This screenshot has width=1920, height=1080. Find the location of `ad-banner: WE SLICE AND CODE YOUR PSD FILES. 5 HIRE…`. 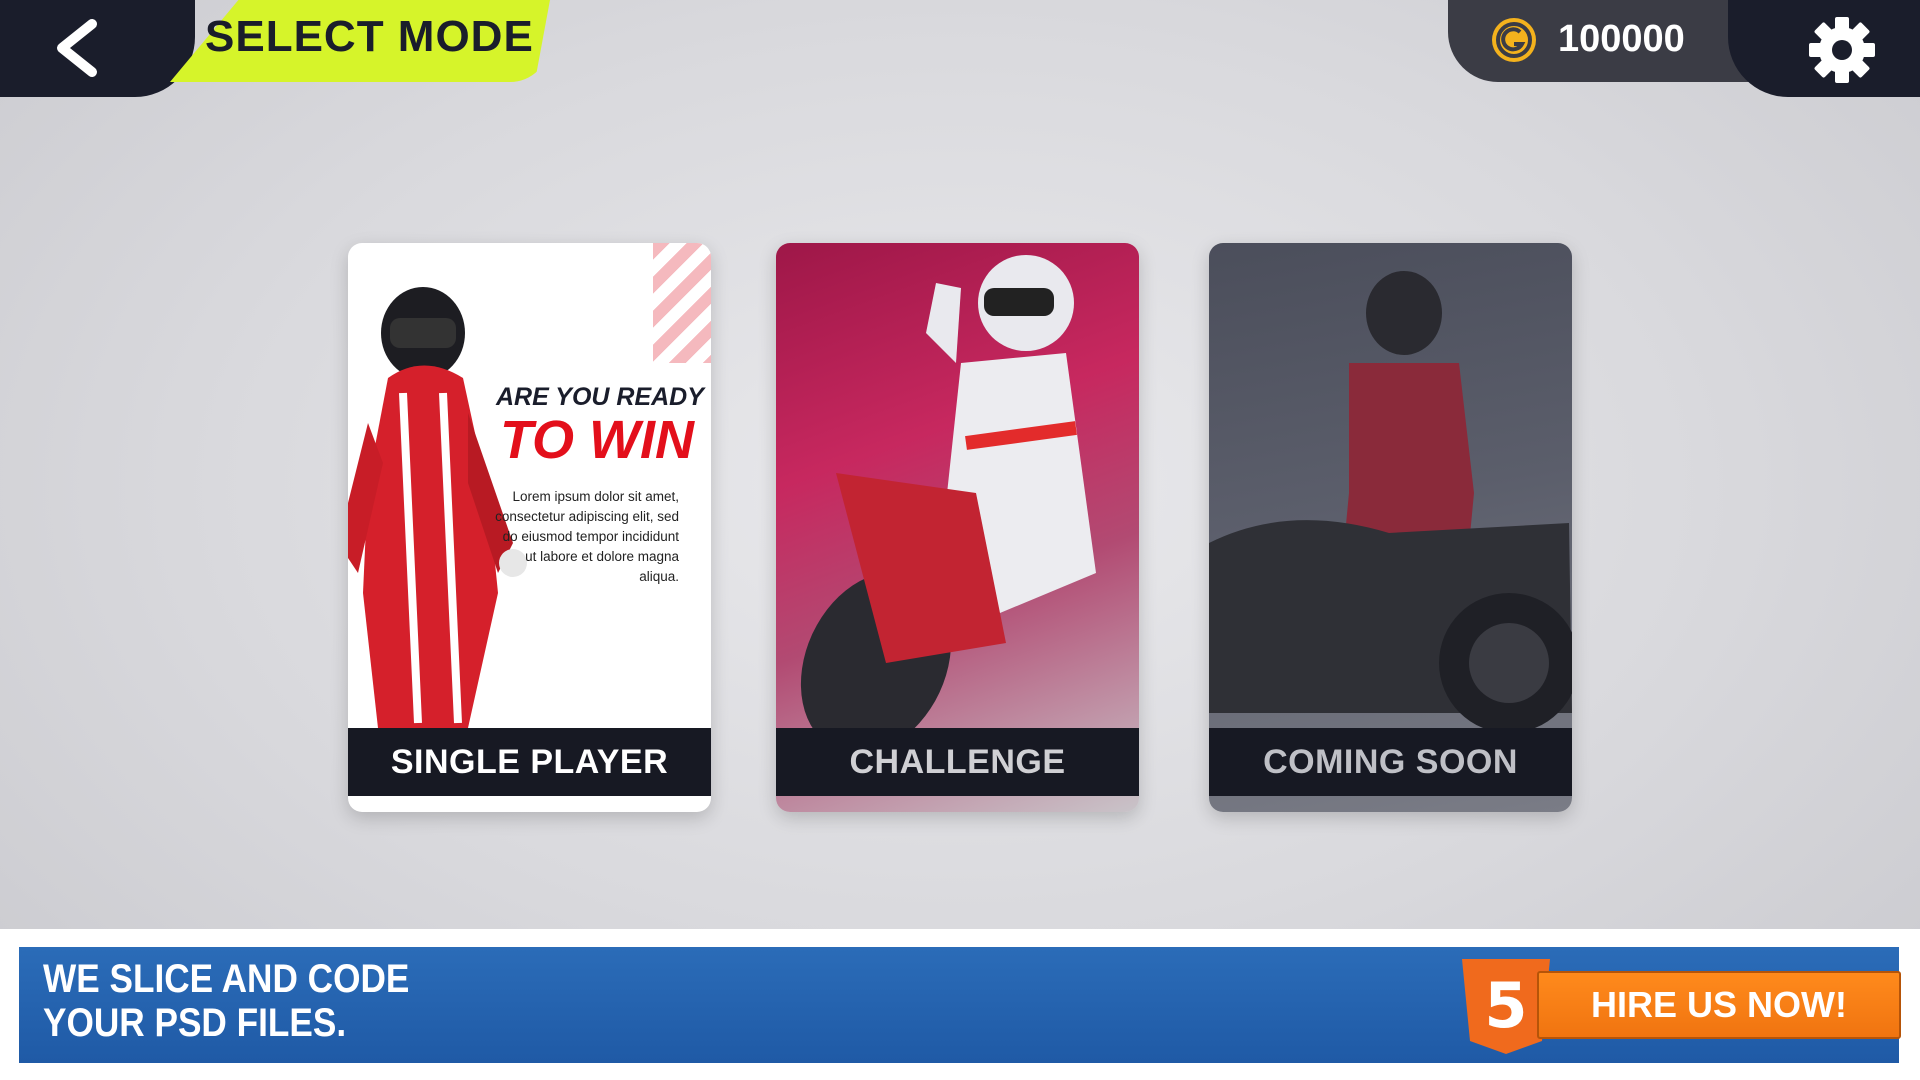

ad-banner: WE SLICE AND CODE YOUR PSD FILES. 5 HIRE… is located at coordinates (960, 1005).